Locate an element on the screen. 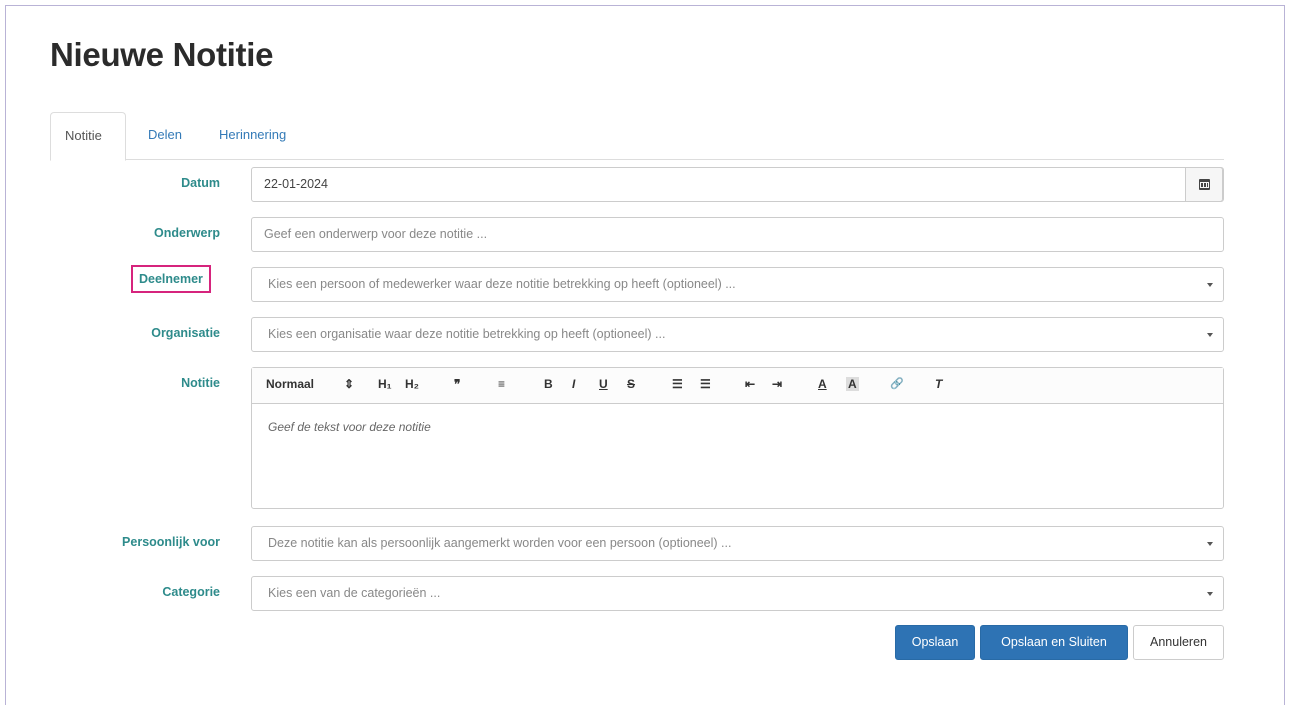  bold-button: B is located at coordinates (548, 384).